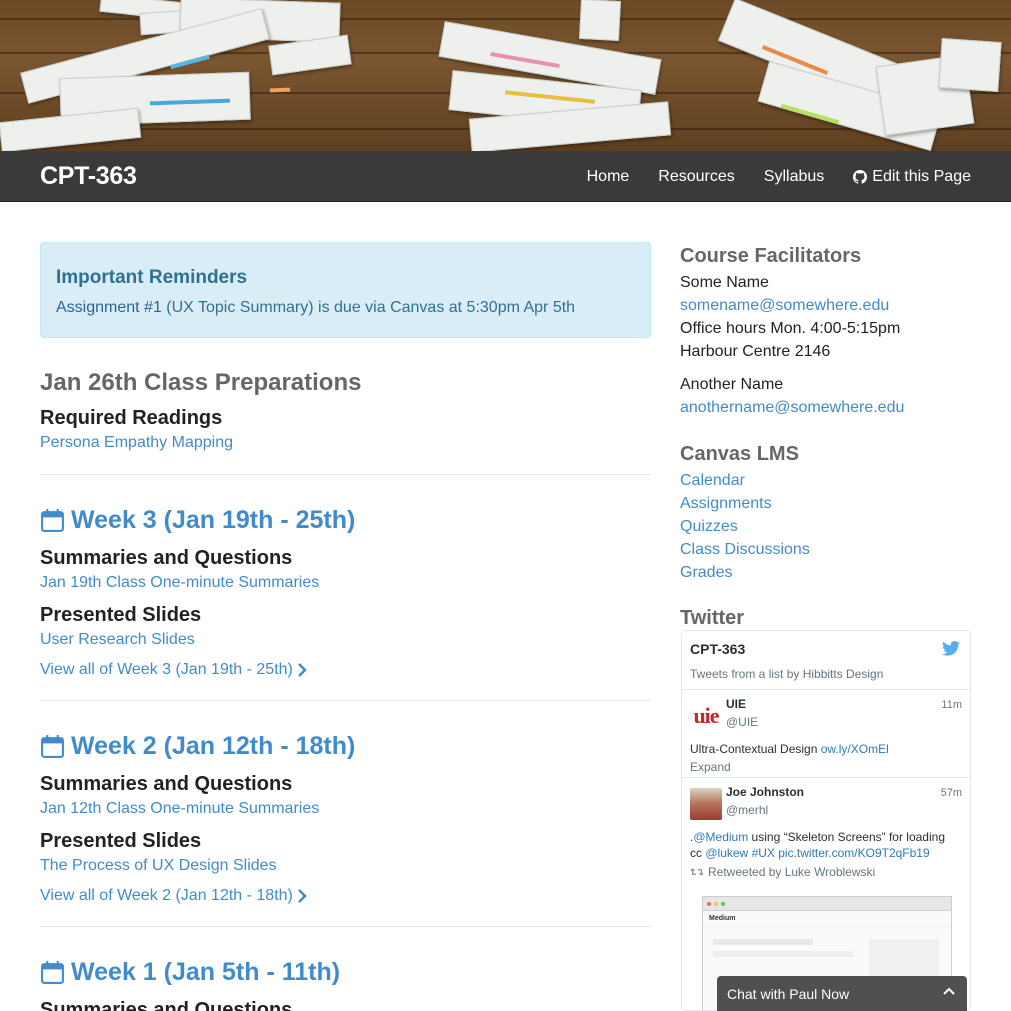 The height and width of the screenshot is (1011, 1011). I want to click on tweet-author-handle: @merhl, so click(747, 810).